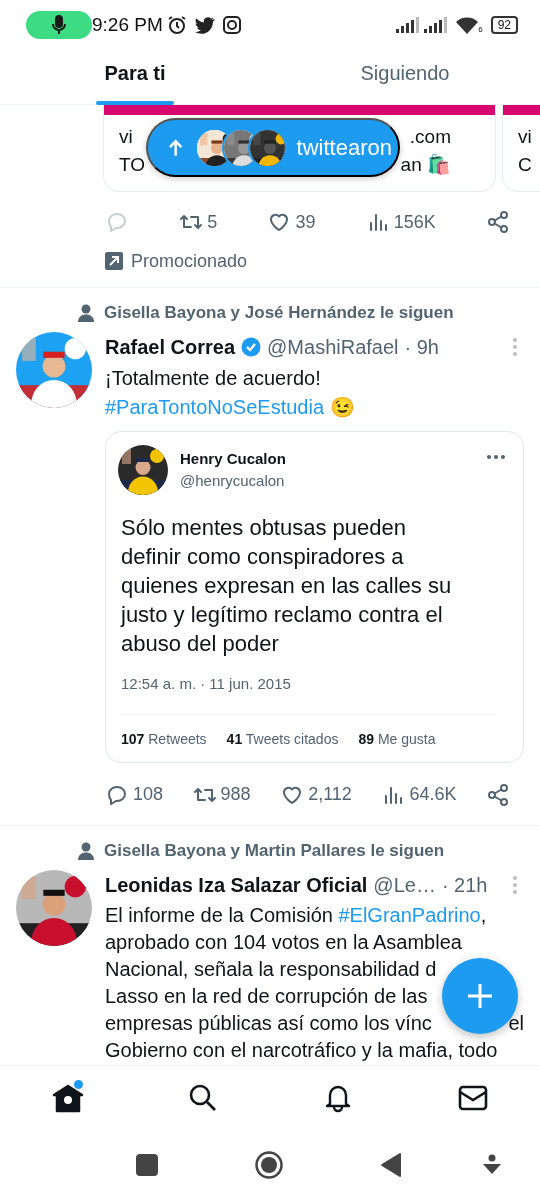  What do you see at coordinates (231, 25) in the screenshot?
I see `camera-icon` at bounding box center [231, 25].